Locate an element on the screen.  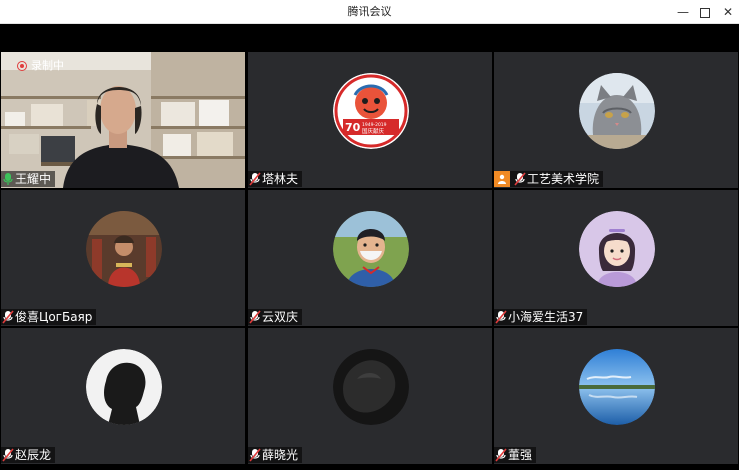
participant-name-tag: 云双庆 is located at coordinates (275, 317).